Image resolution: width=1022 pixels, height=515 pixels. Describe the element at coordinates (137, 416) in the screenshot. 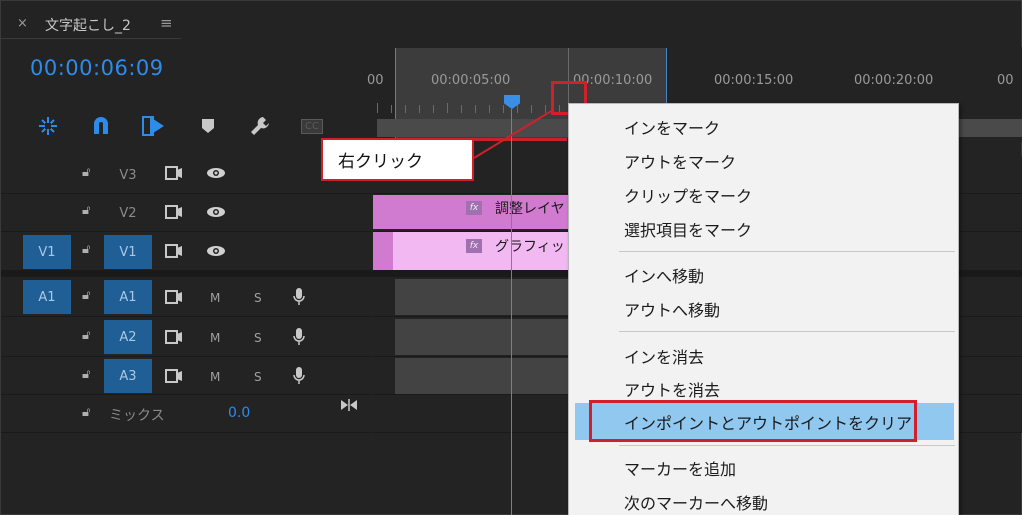

I see `mix-track-label: ミックス` at that location.